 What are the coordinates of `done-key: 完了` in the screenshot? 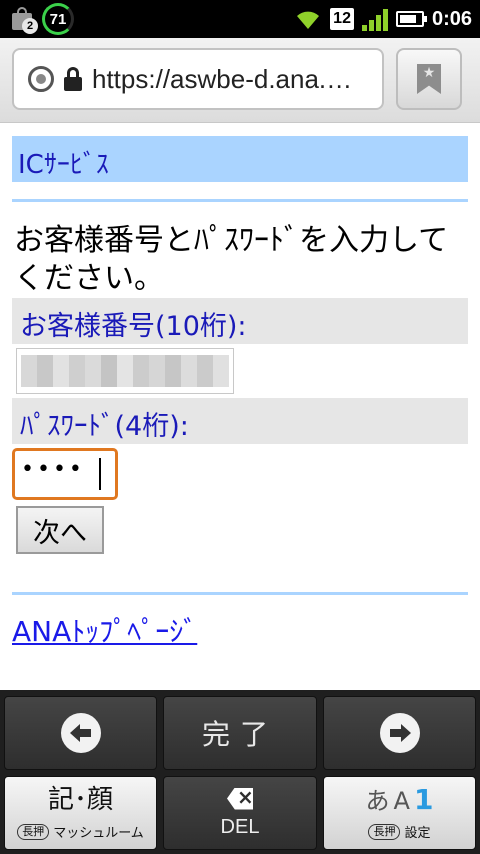 It's located at (240, 733).